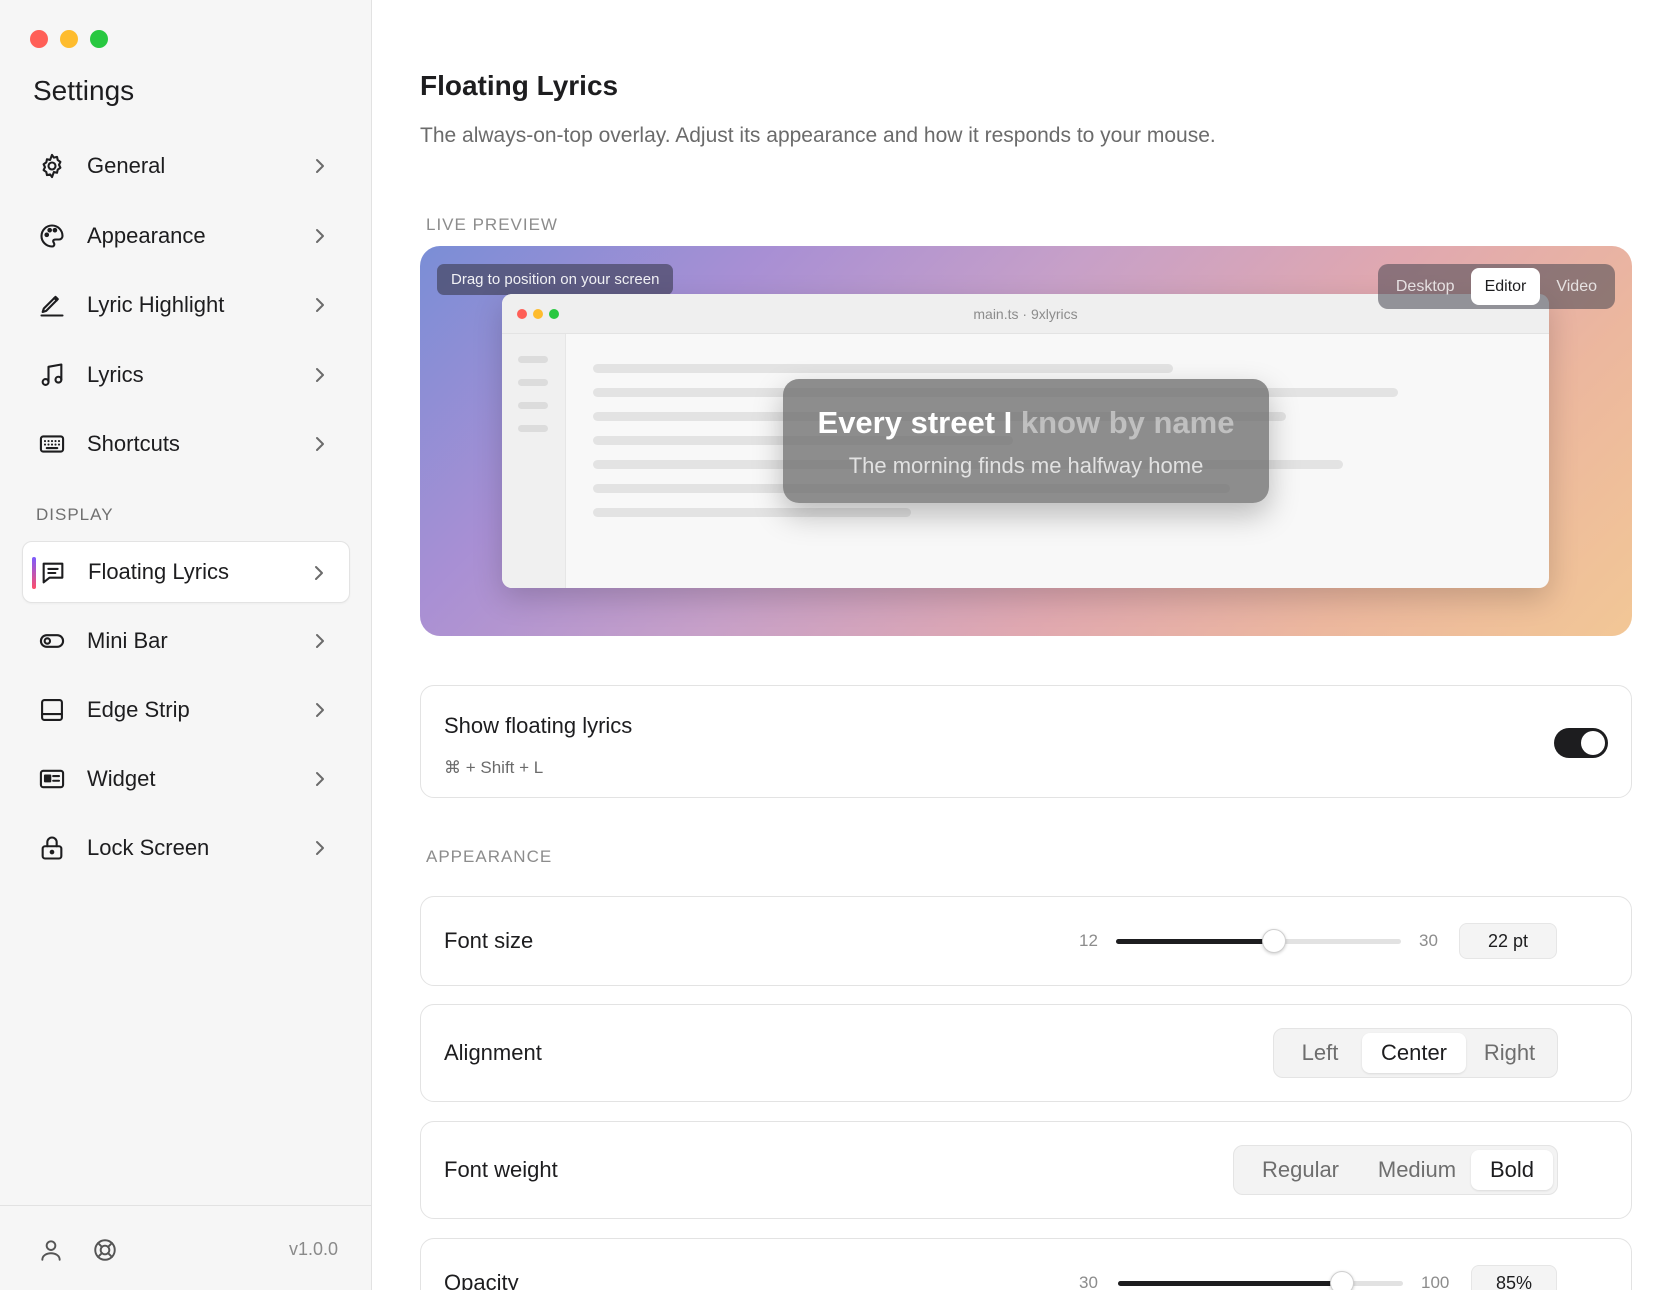 The height and width of the screenshot is (1290, 1680). I want to click on pen-icon, so click(52, 305).